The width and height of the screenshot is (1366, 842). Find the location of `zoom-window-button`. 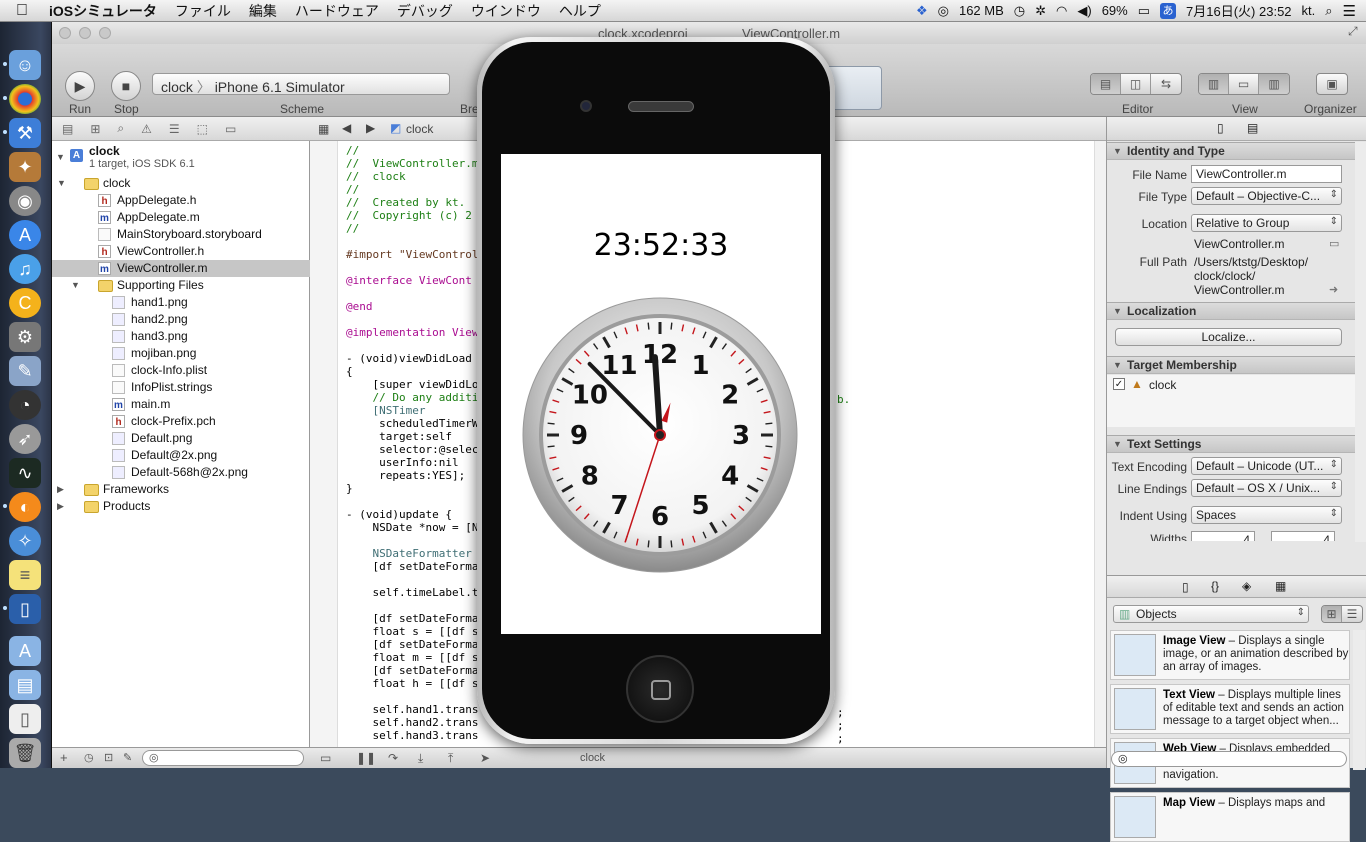

zoom-window-button is located at coordinates (105, 33).